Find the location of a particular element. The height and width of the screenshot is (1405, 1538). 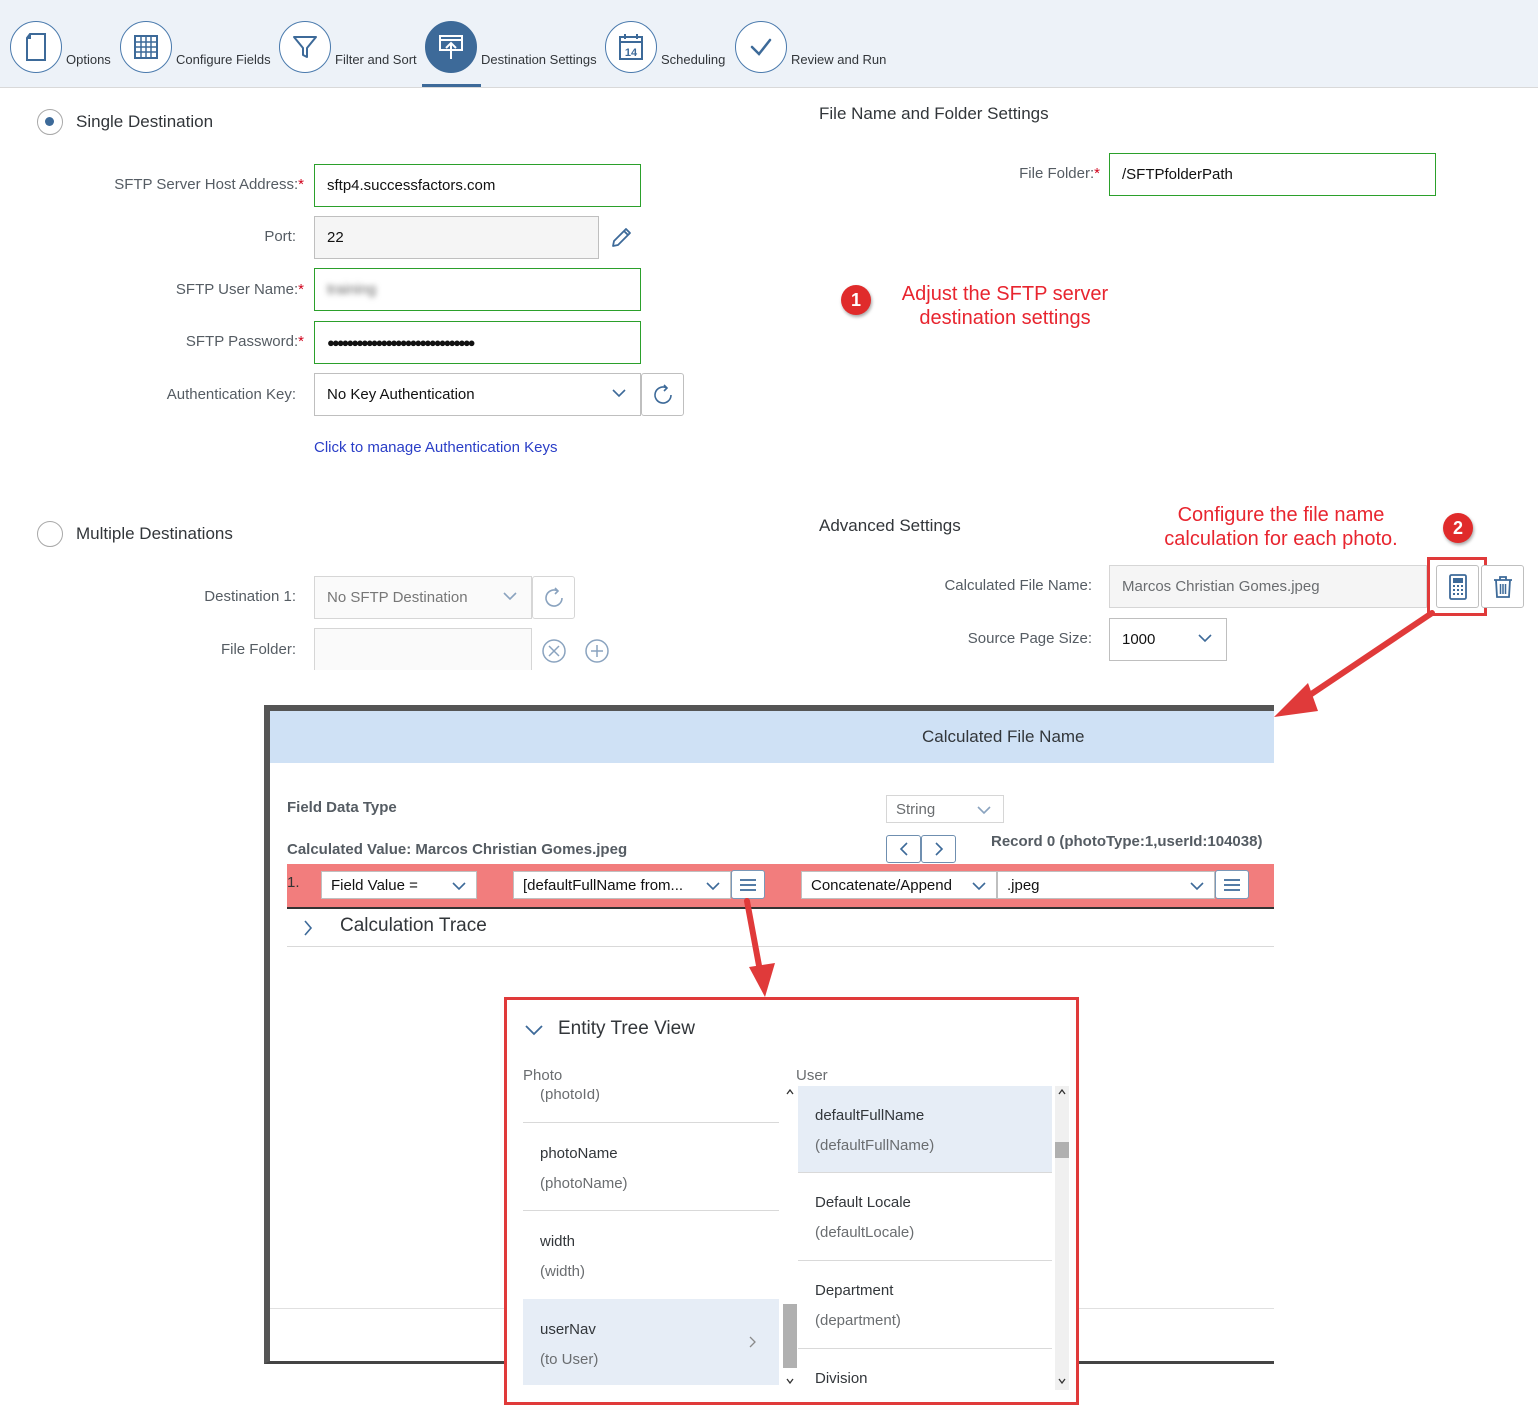

file-settings-title: File Name and Folder Settings is located at coordinates (934, 113).